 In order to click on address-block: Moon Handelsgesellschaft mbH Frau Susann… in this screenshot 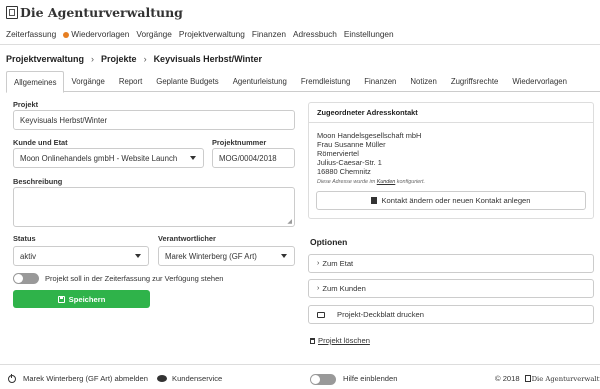, I will do `click(369, 153)`.